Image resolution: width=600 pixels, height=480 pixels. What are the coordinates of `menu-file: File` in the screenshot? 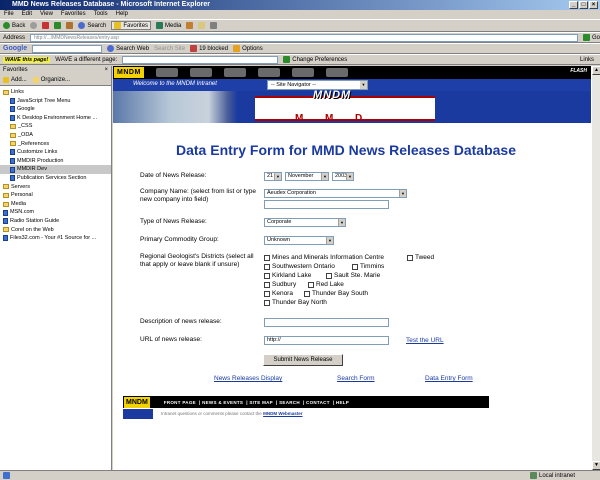 It's located at (9, 14).